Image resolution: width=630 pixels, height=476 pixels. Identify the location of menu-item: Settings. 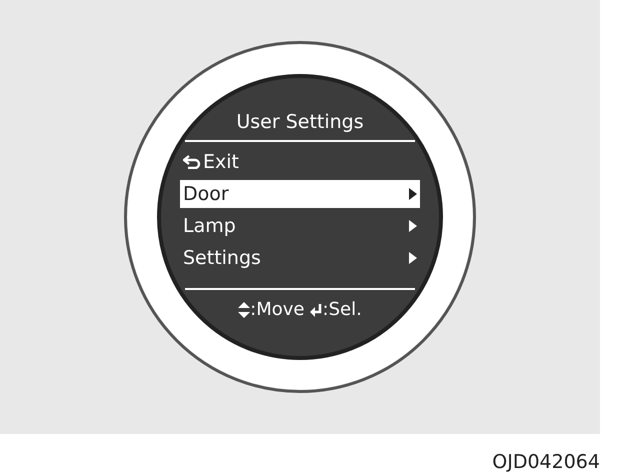
(300, 258).